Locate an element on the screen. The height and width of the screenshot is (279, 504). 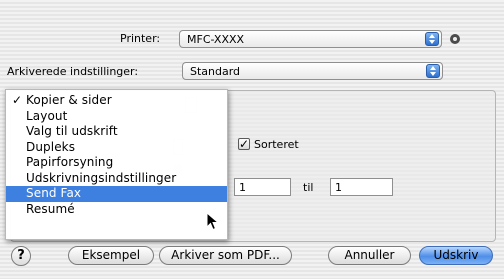
printer-value: MFC-XXXX is located at coordinates (216, 39).